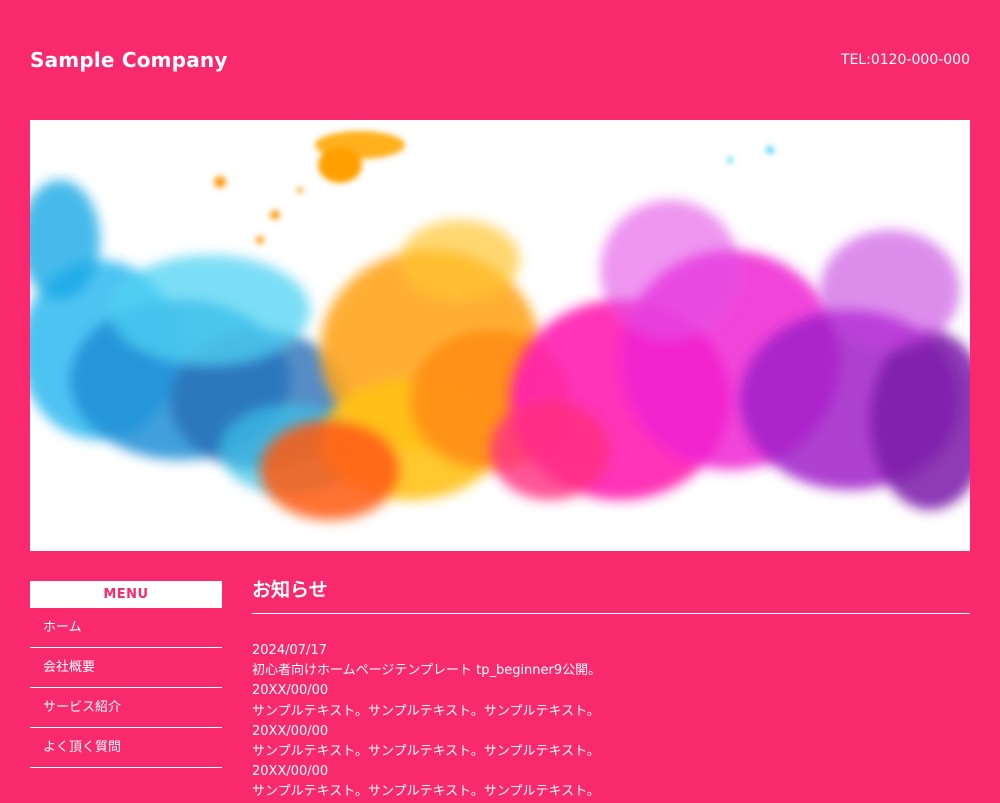  Describe the element at coordinates (427, 671) in the screenshot. I see `news-text: 初心者向けホームページテンプレート tp_beginner9公開。` at that location.